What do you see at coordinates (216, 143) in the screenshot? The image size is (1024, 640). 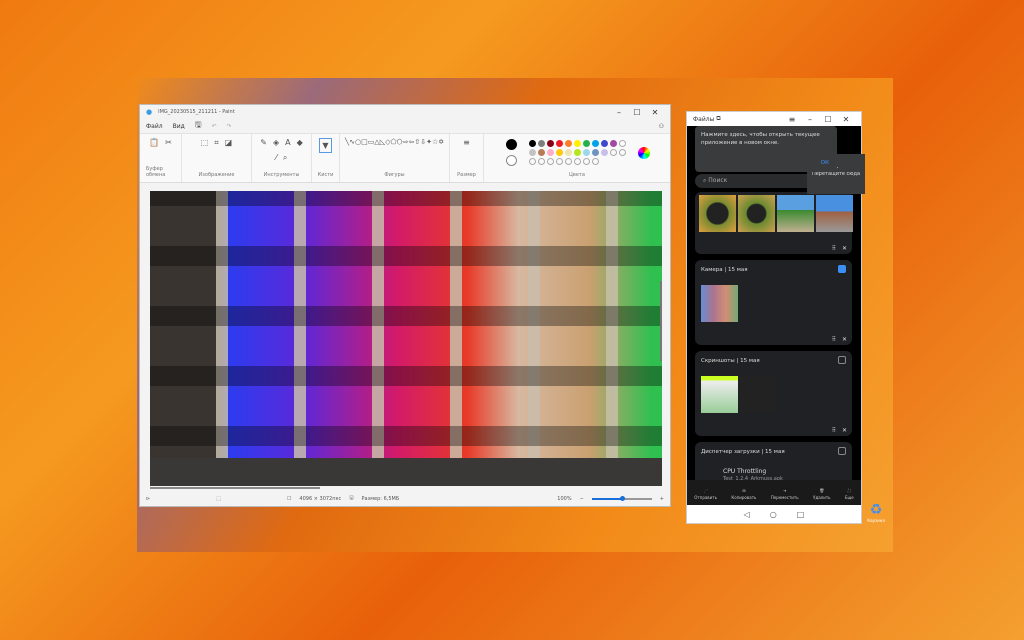 I see `crop-icon: ⌗` at bounding box center [216, 143].